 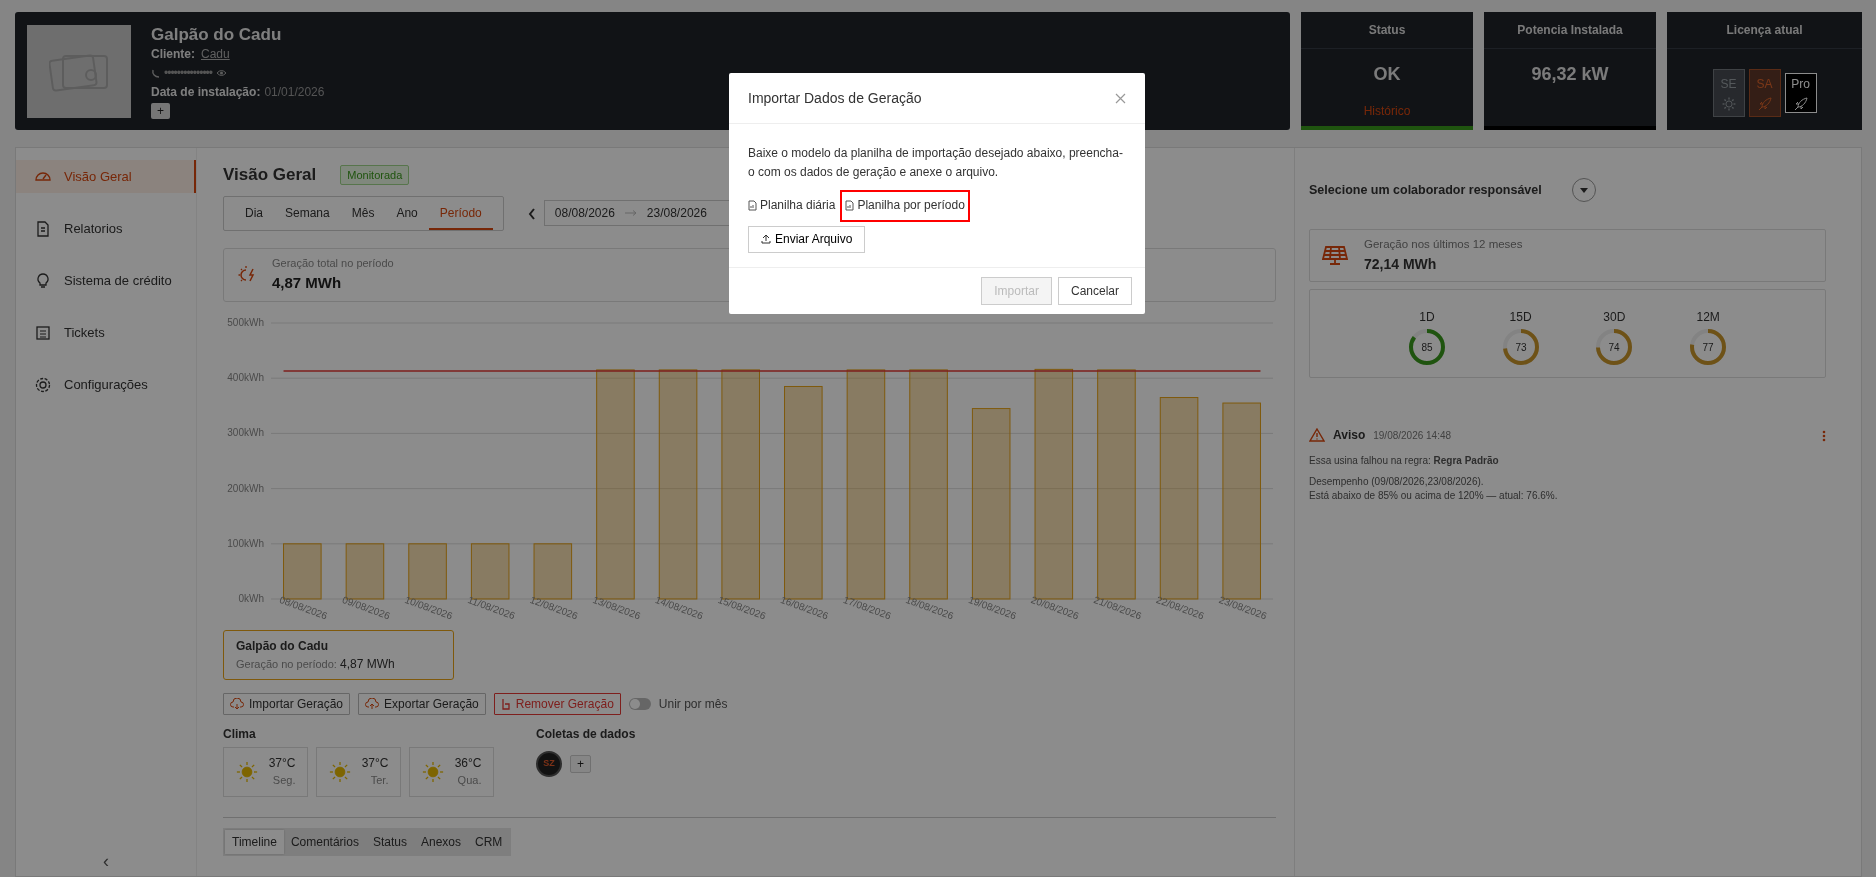 What do you see at coordinates (835, 98) in the screenshot?
I see `dialog-title: Importar Dados de Geração` at bounding box center [835, 98].